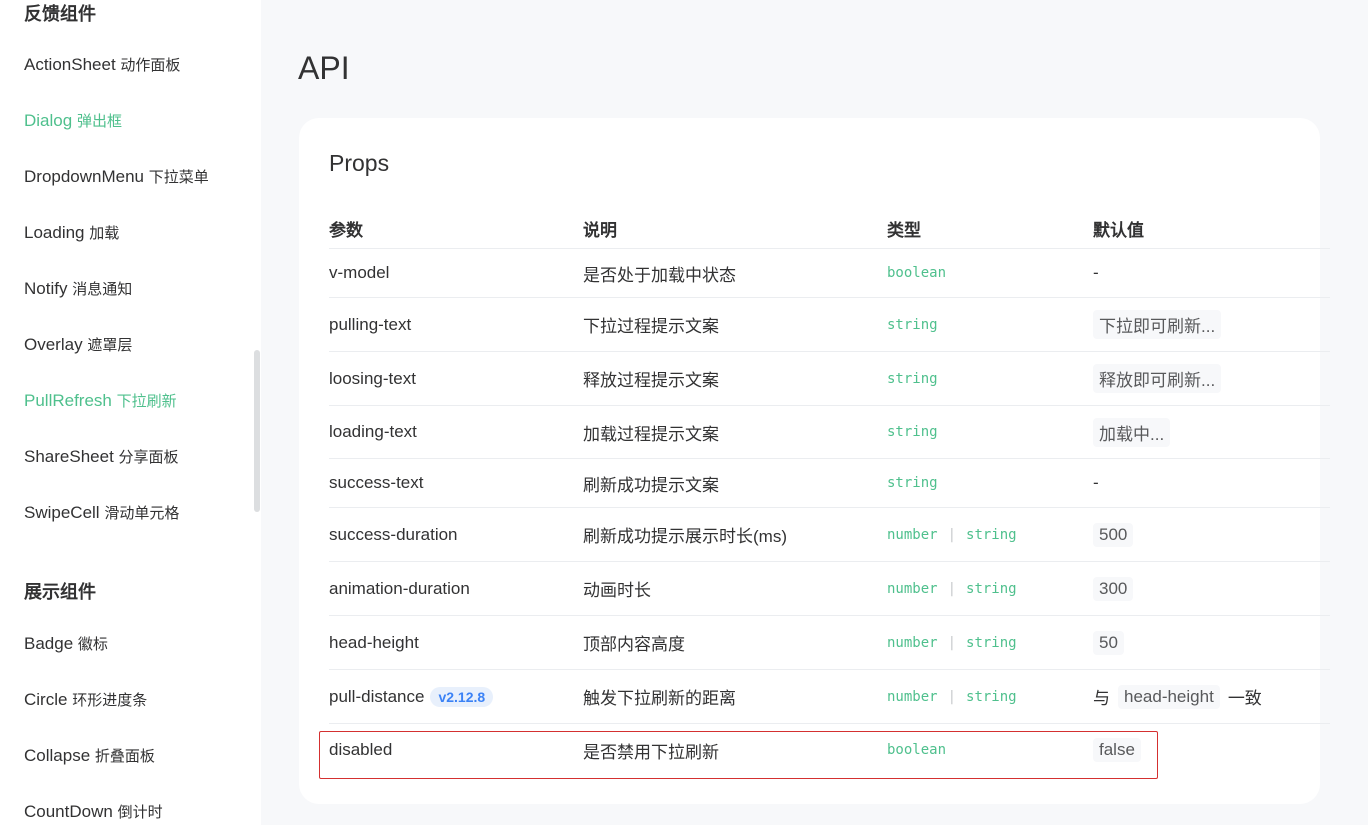 This screenshot has height=825, width=1368. Describe the element at coordinates (1244, 698) in the screenshot. I see `default-suffix: 一致` at that location.